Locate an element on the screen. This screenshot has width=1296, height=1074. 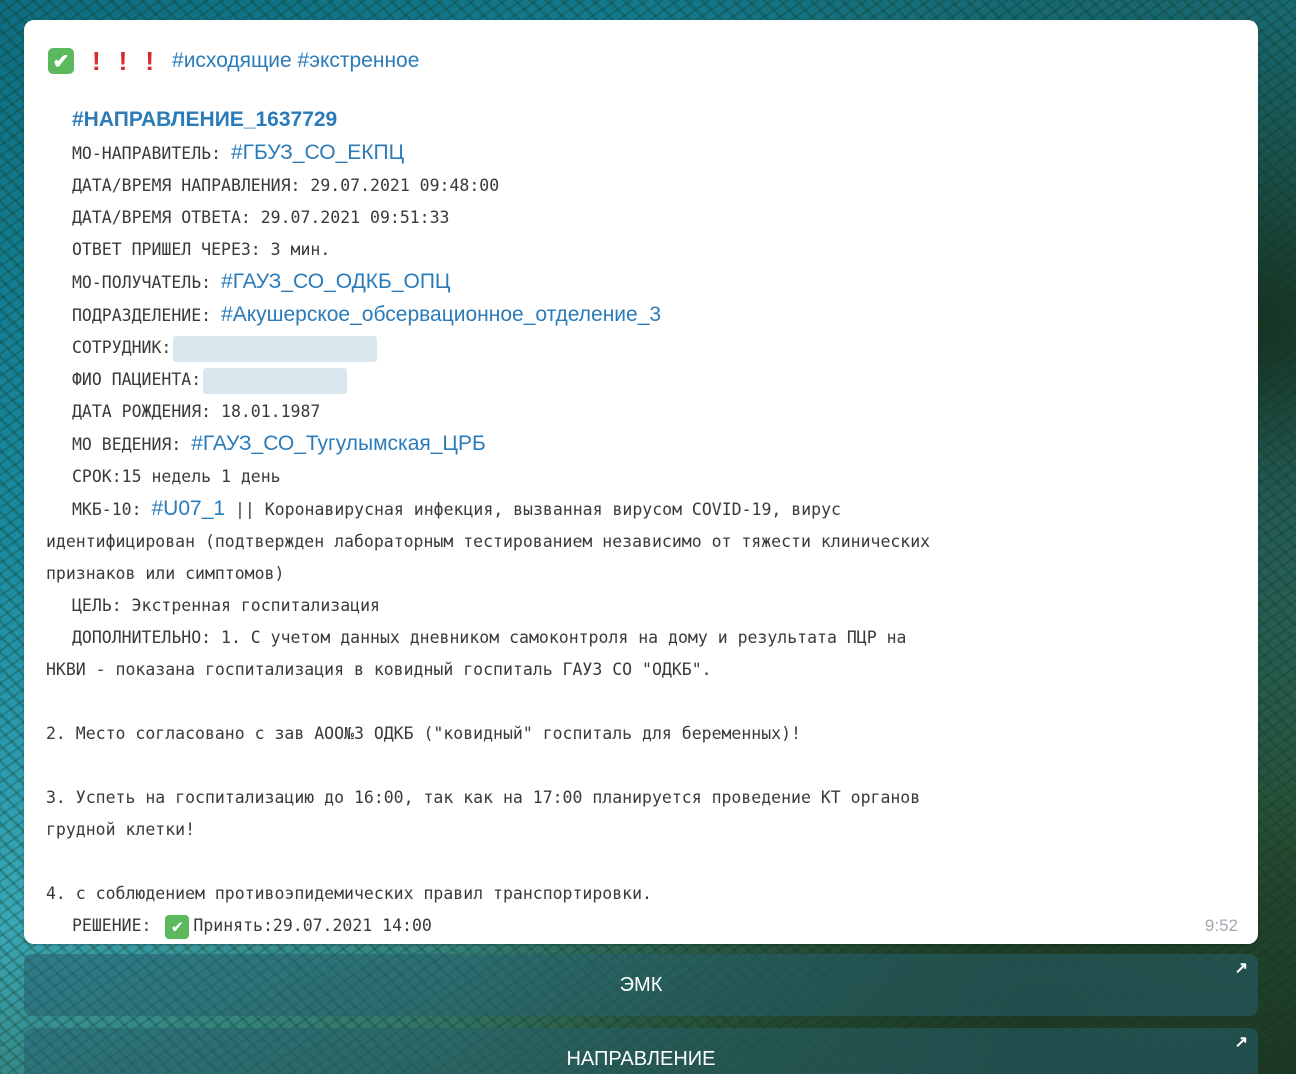
icd-description-line: признаков или симптомов) is located at coordinates (165, 573).